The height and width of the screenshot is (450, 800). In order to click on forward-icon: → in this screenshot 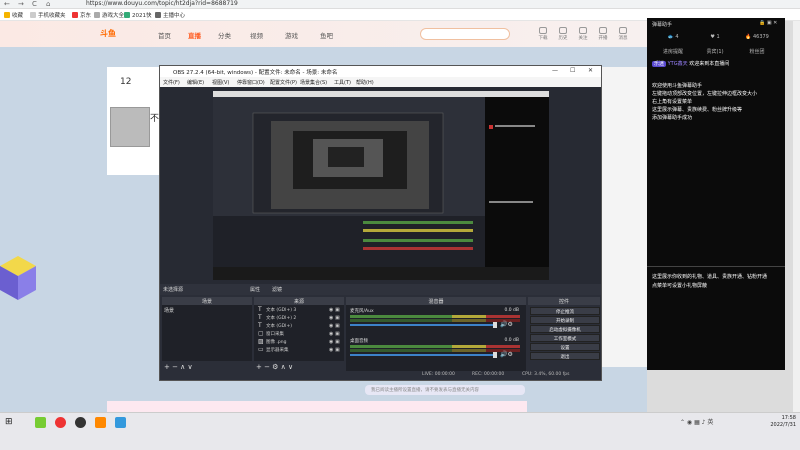, I will do `click(21, 4)`.